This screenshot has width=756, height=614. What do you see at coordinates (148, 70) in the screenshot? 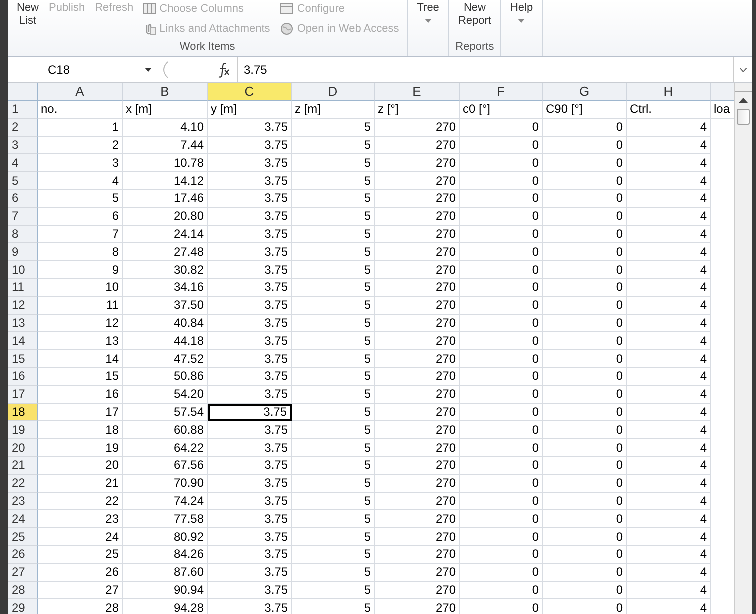
I see `dropdown-icon` at bounding box center [148, 70].